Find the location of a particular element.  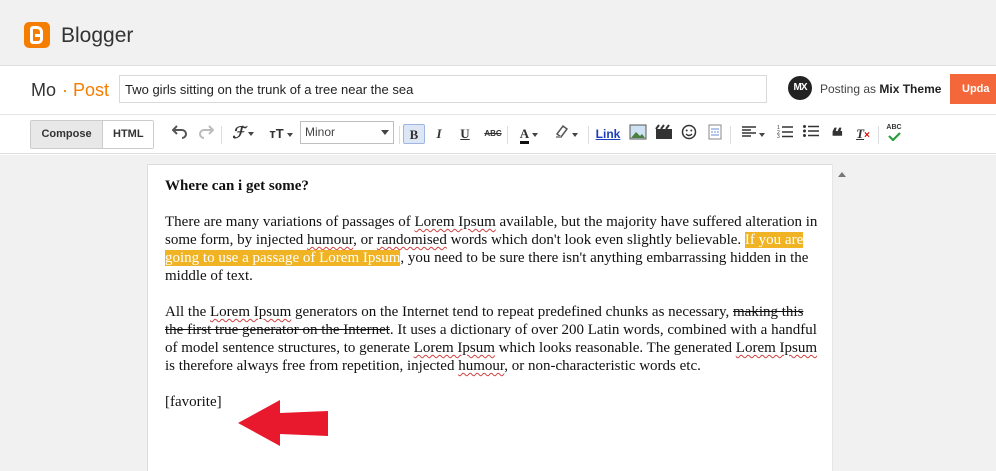

editor-toolbar: Compose HTML ℱ тT Minor B I U ABC A Link is located at coordinates (498, 135).